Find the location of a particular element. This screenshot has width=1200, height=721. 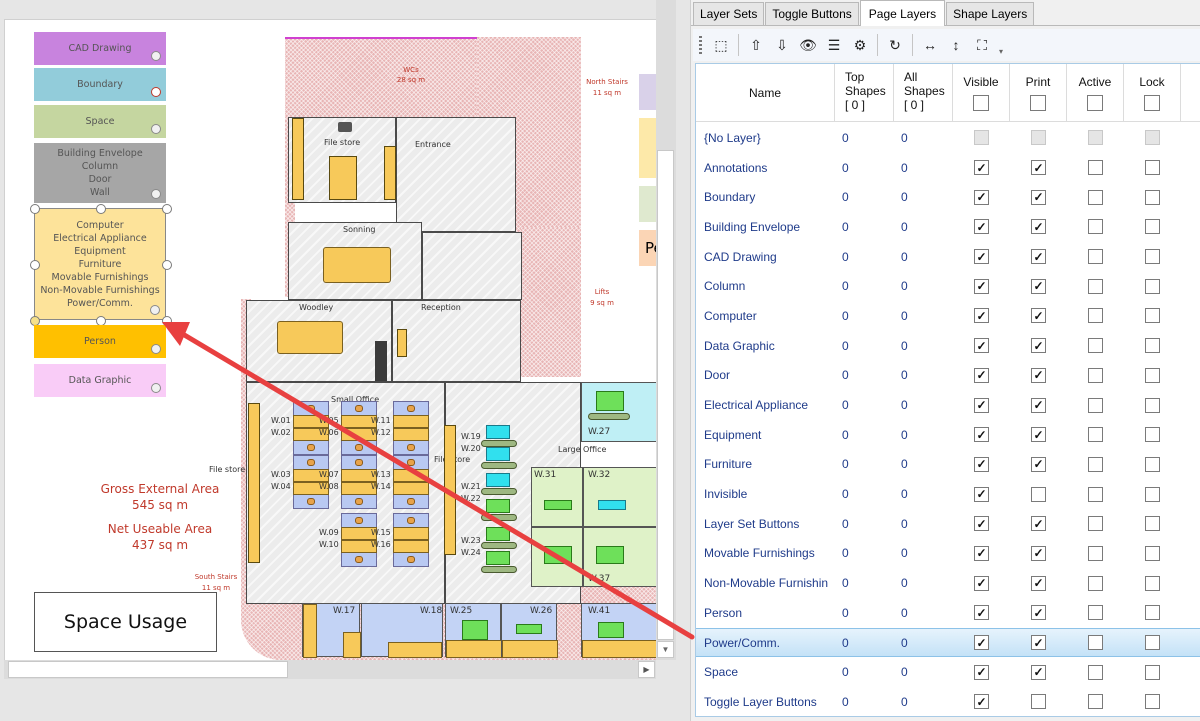

layer-row: Column 0 0 ✓ ✓ ✓ is located at coordinates (948, 286).